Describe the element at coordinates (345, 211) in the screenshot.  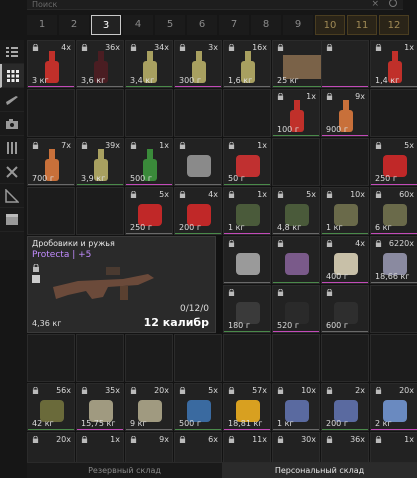
I see `bandage-item: 10x 1 кг` at that location.